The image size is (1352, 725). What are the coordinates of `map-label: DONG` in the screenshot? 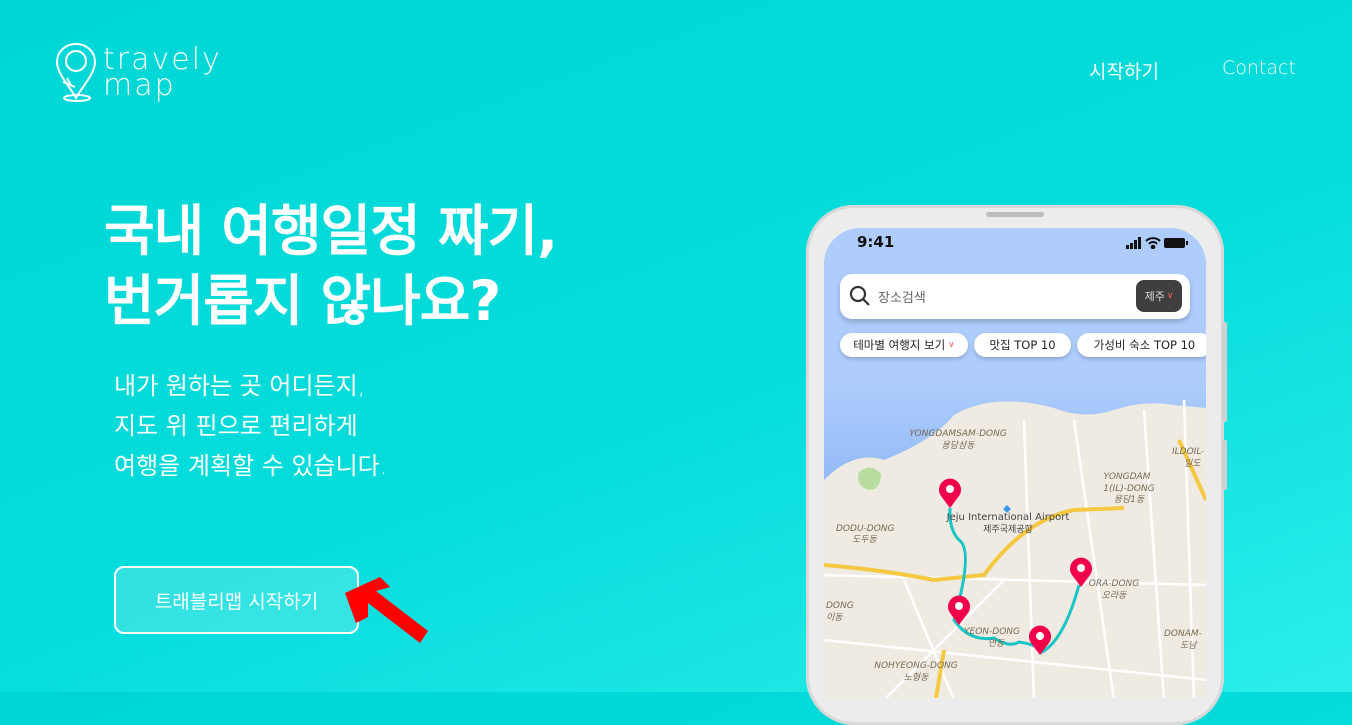 It's located at (840, 606).